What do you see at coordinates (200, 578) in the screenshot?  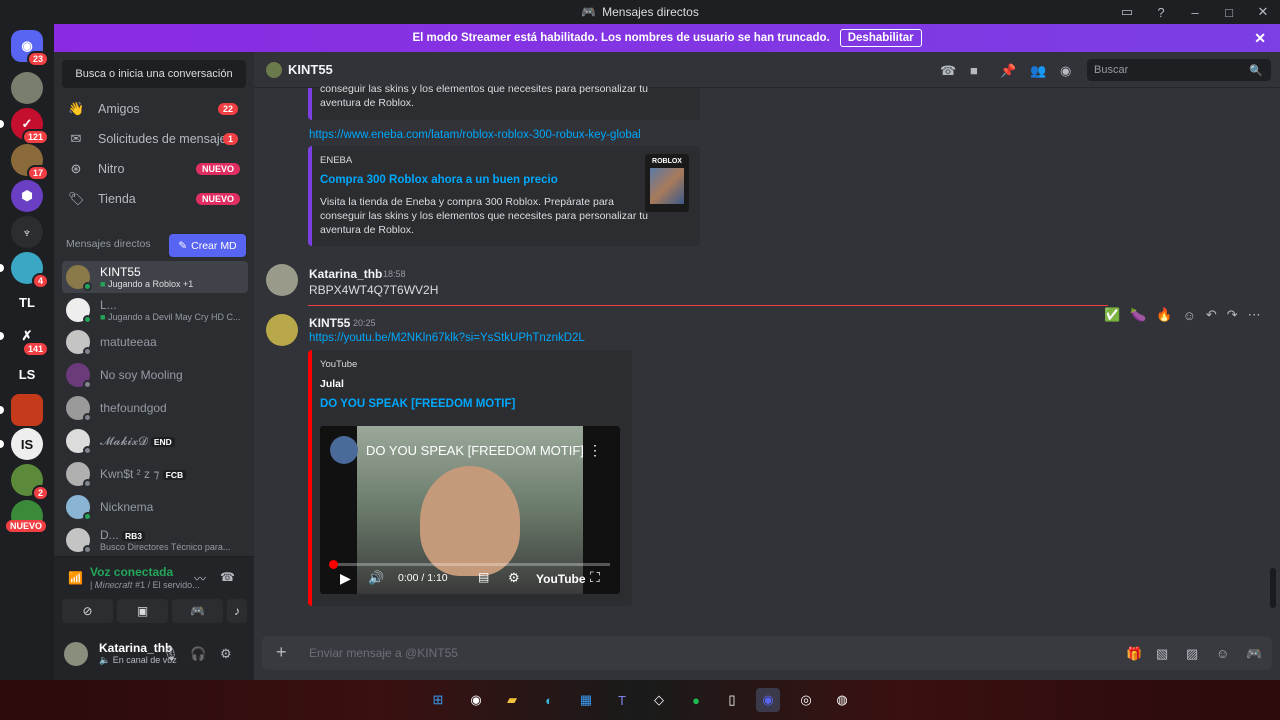 I see `noise-suppression-icon: 〰` at bounding box center [200, 578].